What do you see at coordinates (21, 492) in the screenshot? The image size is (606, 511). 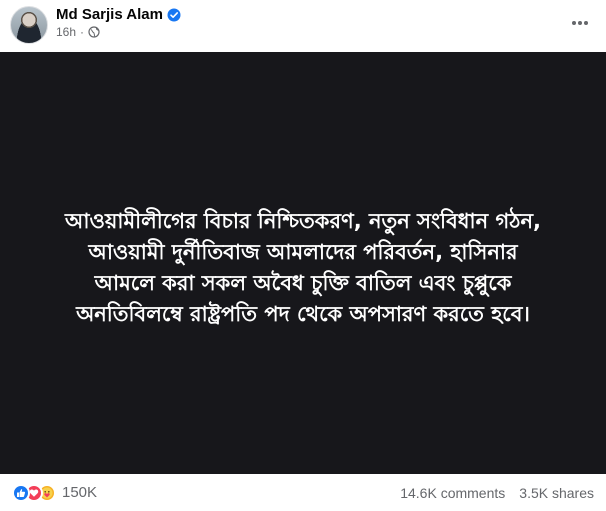 I see `like-icon` at bounding box center [21, 492].